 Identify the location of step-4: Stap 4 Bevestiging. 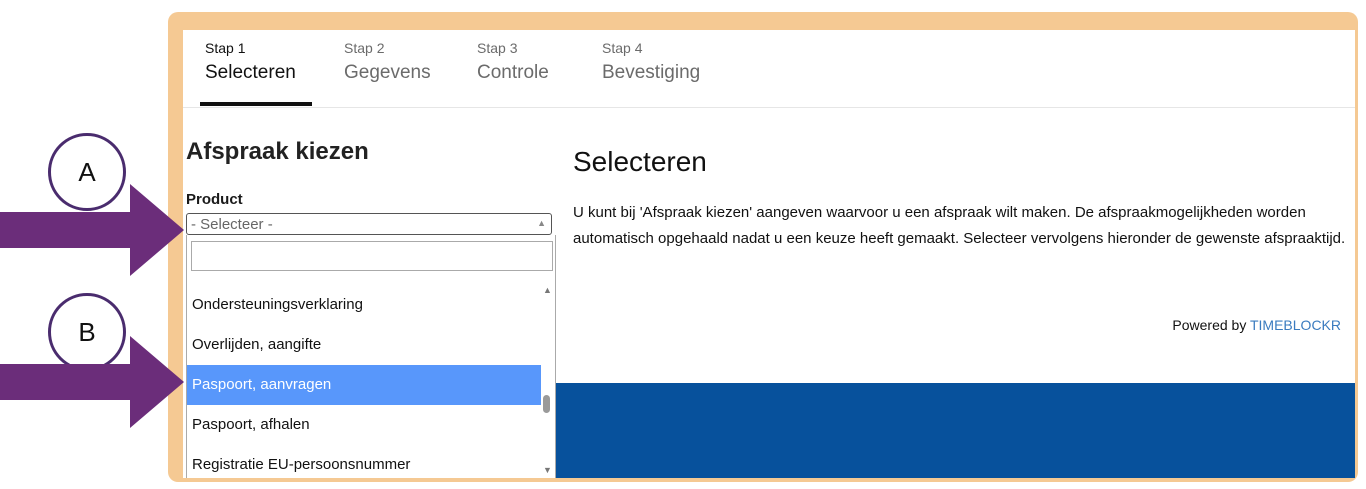
(651, 62).